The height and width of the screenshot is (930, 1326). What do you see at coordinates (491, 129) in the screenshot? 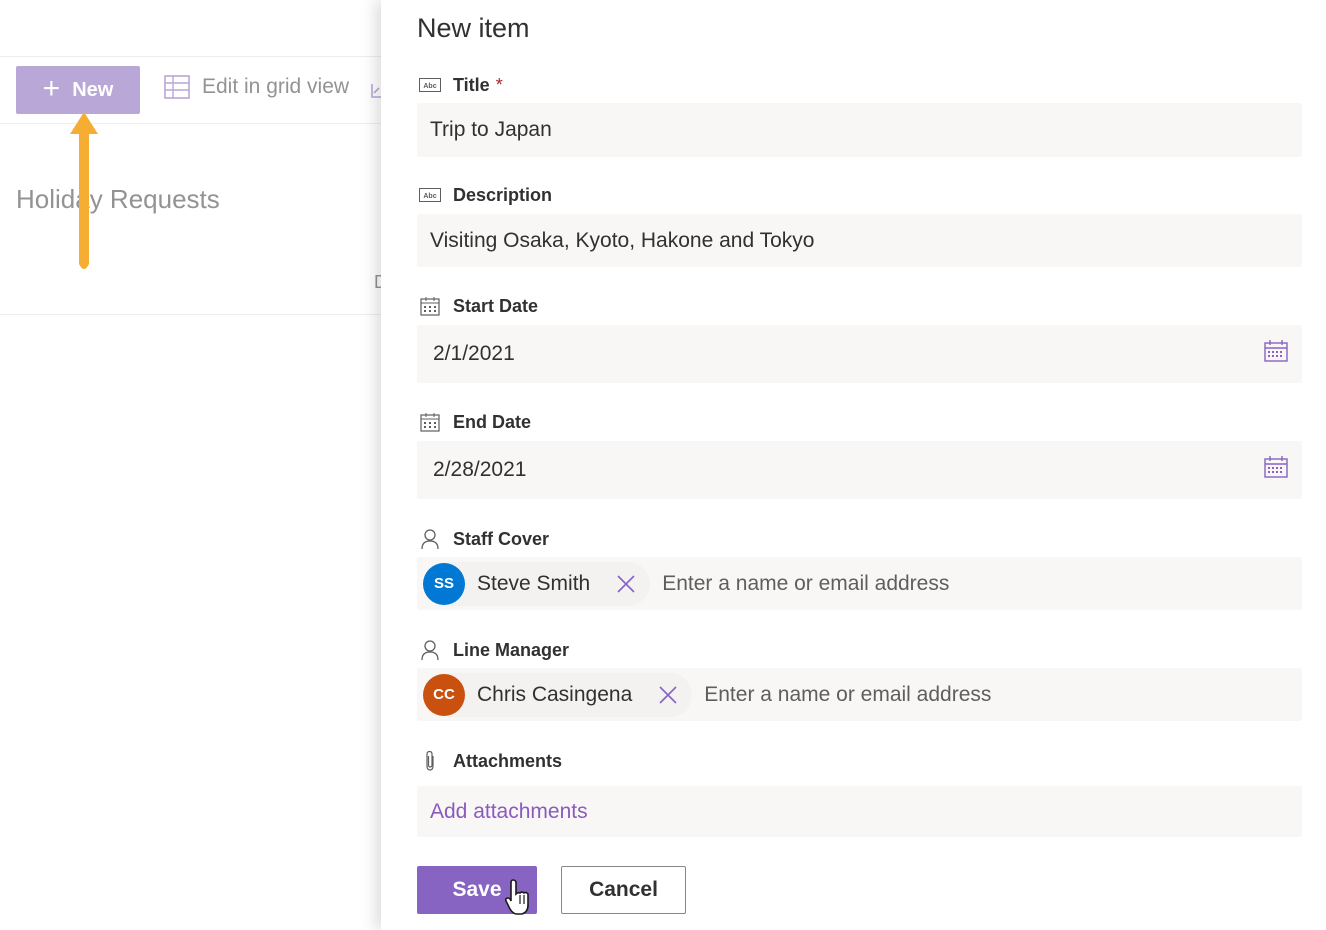
I see `title-value: Trip to Japan` at bounding box center [491, 129].